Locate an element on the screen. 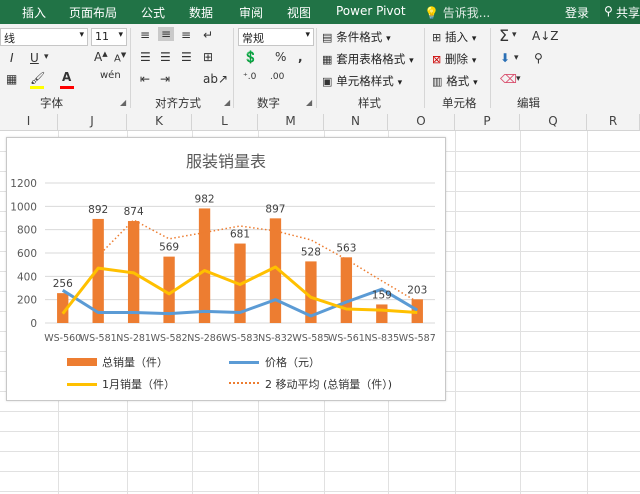 The width and height of the screenshot is (640, 494). merge-icon: ⊞ is located at coordinates (208, 57).